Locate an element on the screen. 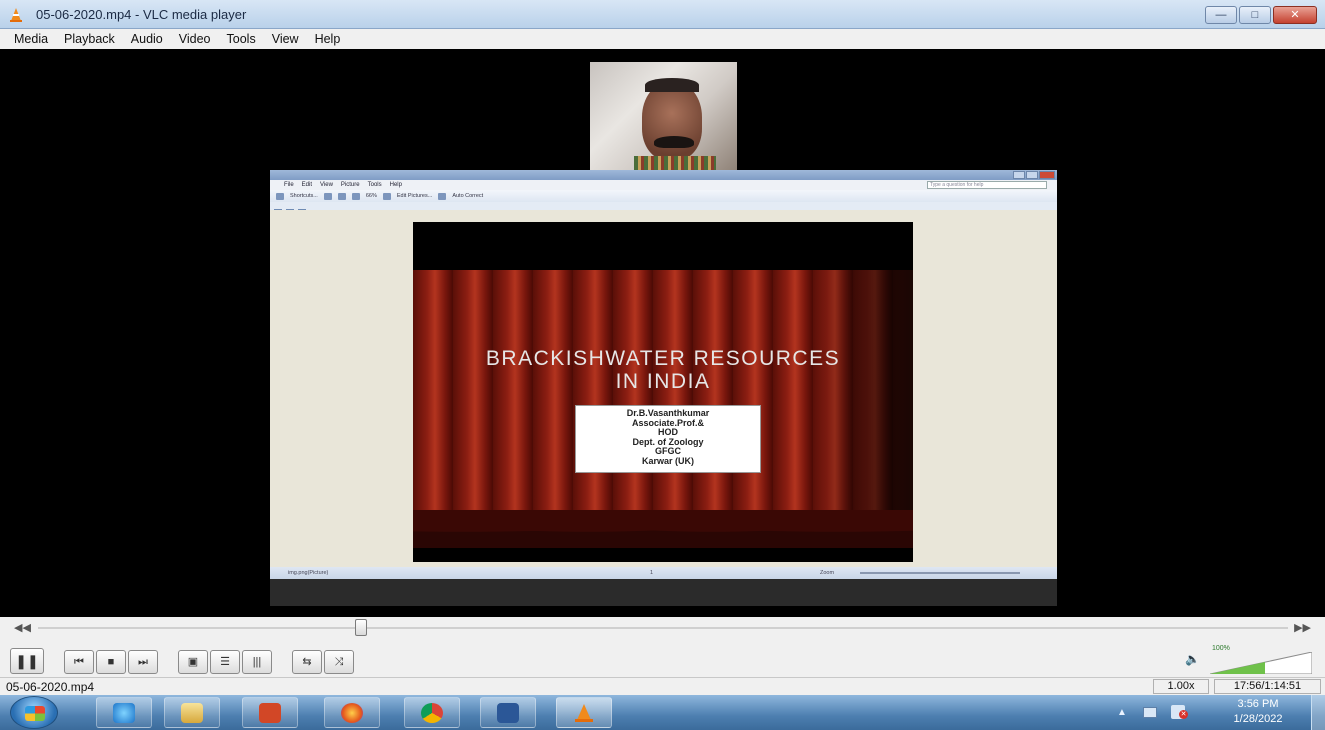 The width and height of the screenshot is (1325, 730). pm-status-file: img.png(Picture) is located at coordinates (308, 573).